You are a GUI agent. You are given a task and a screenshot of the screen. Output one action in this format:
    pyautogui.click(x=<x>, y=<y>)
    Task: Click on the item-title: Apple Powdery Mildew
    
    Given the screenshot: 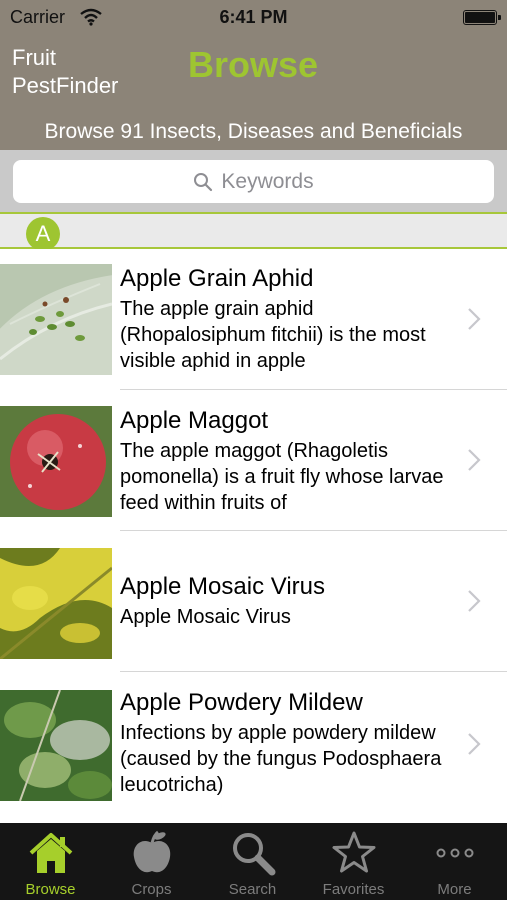 What is the action you would take?
    pyautogui.click(x=241, y=702)
    